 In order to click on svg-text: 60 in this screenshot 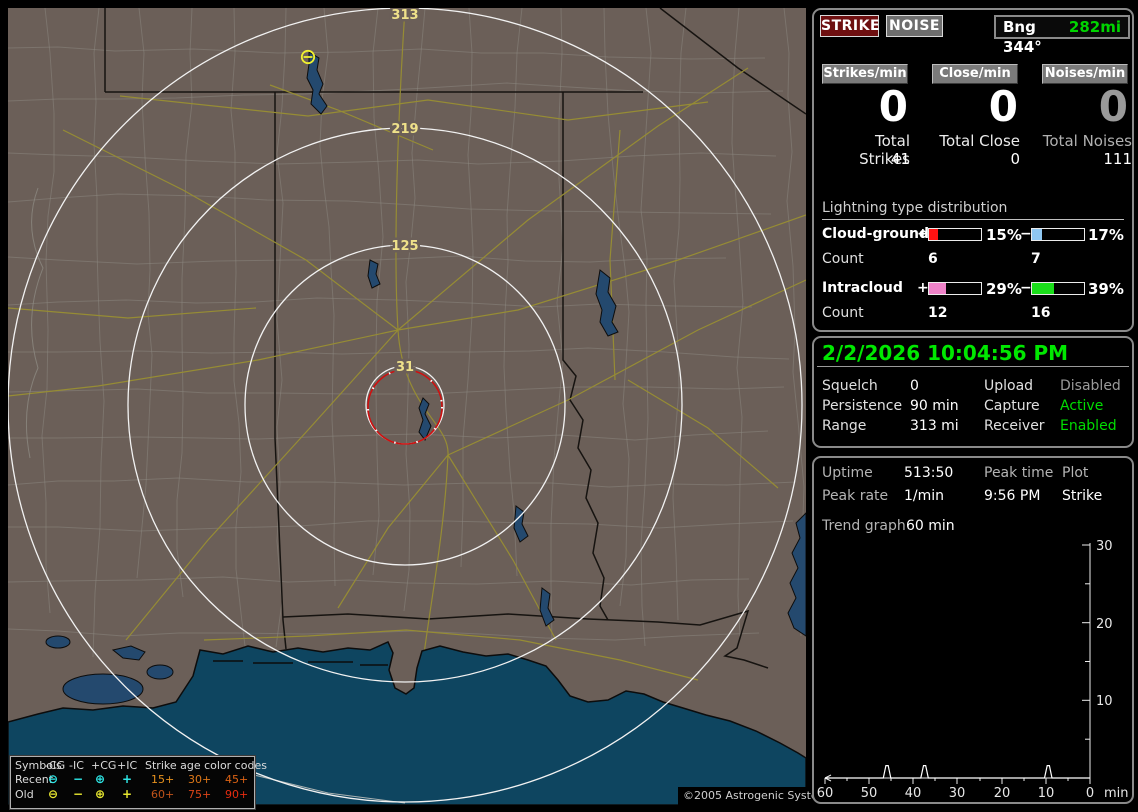, I will do `click(825, 793)`.